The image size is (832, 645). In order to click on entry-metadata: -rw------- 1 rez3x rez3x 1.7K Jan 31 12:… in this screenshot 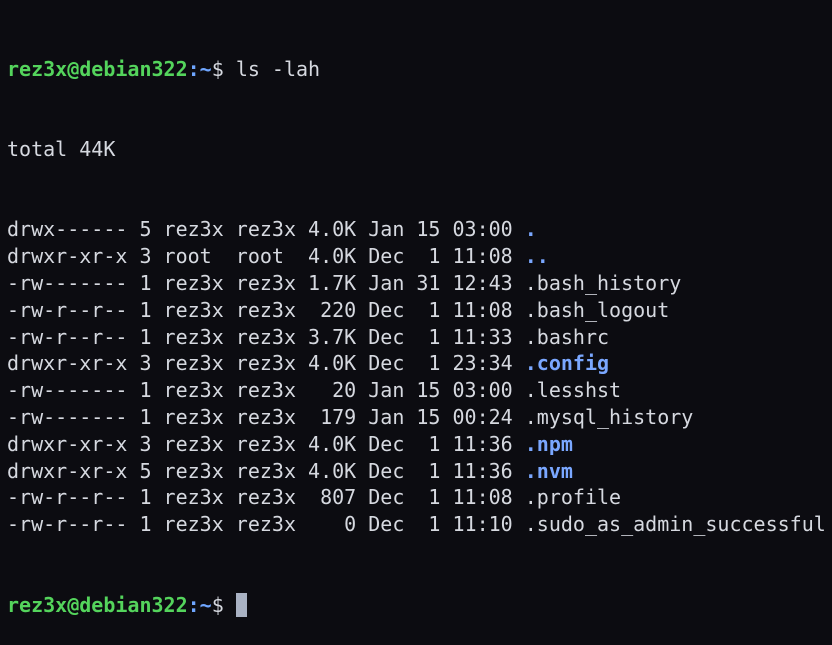, I will do `click(266, 282)`.